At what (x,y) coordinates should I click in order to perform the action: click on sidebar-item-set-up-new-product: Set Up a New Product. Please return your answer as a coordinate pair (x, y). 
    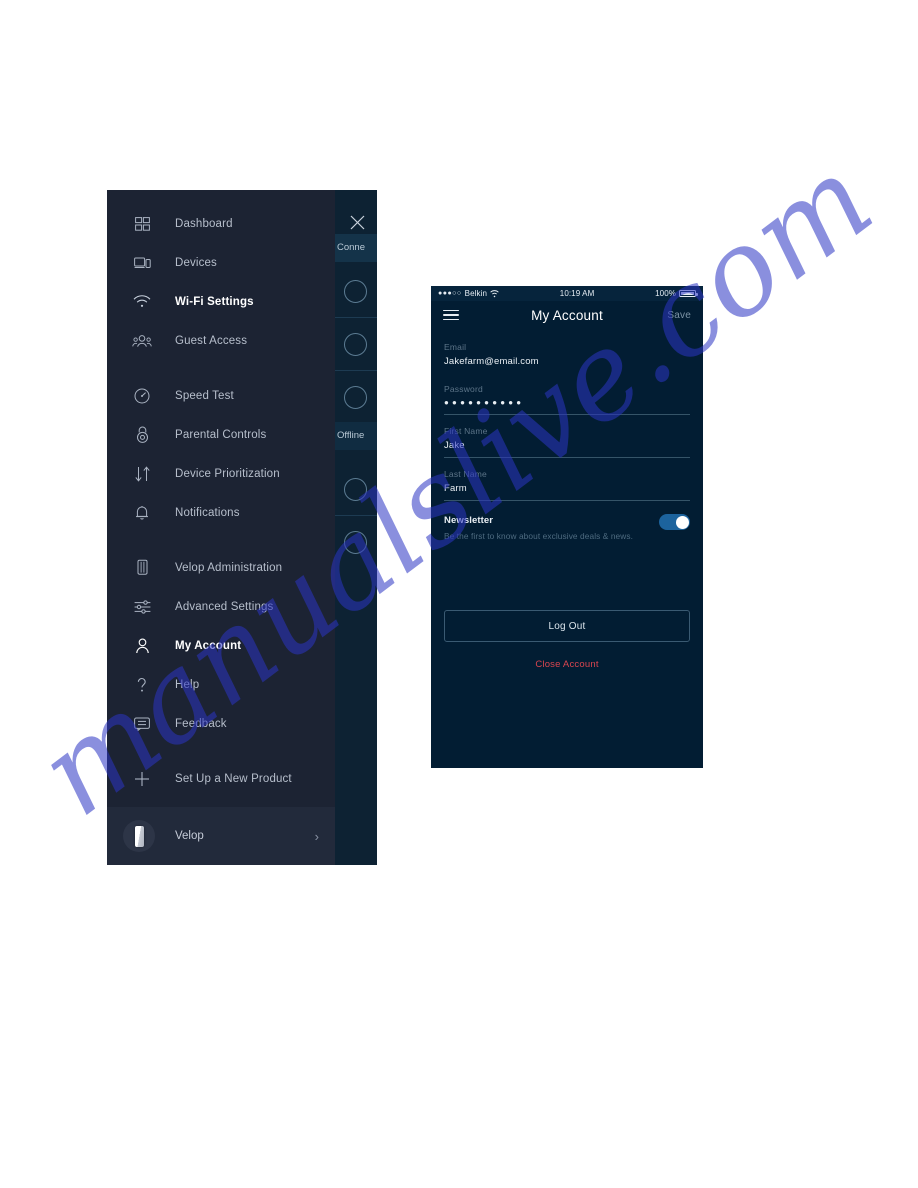
    Looking at the image, I should click on (221, 778).